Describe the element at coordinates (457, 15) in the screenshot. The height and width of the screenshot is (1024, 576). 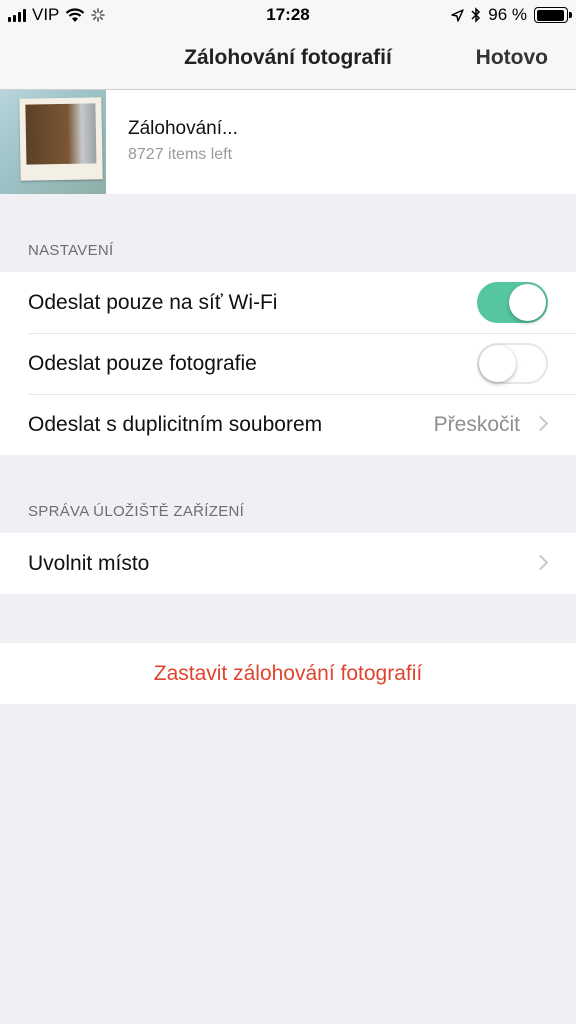
I see `location-arrow-icon` at that location.